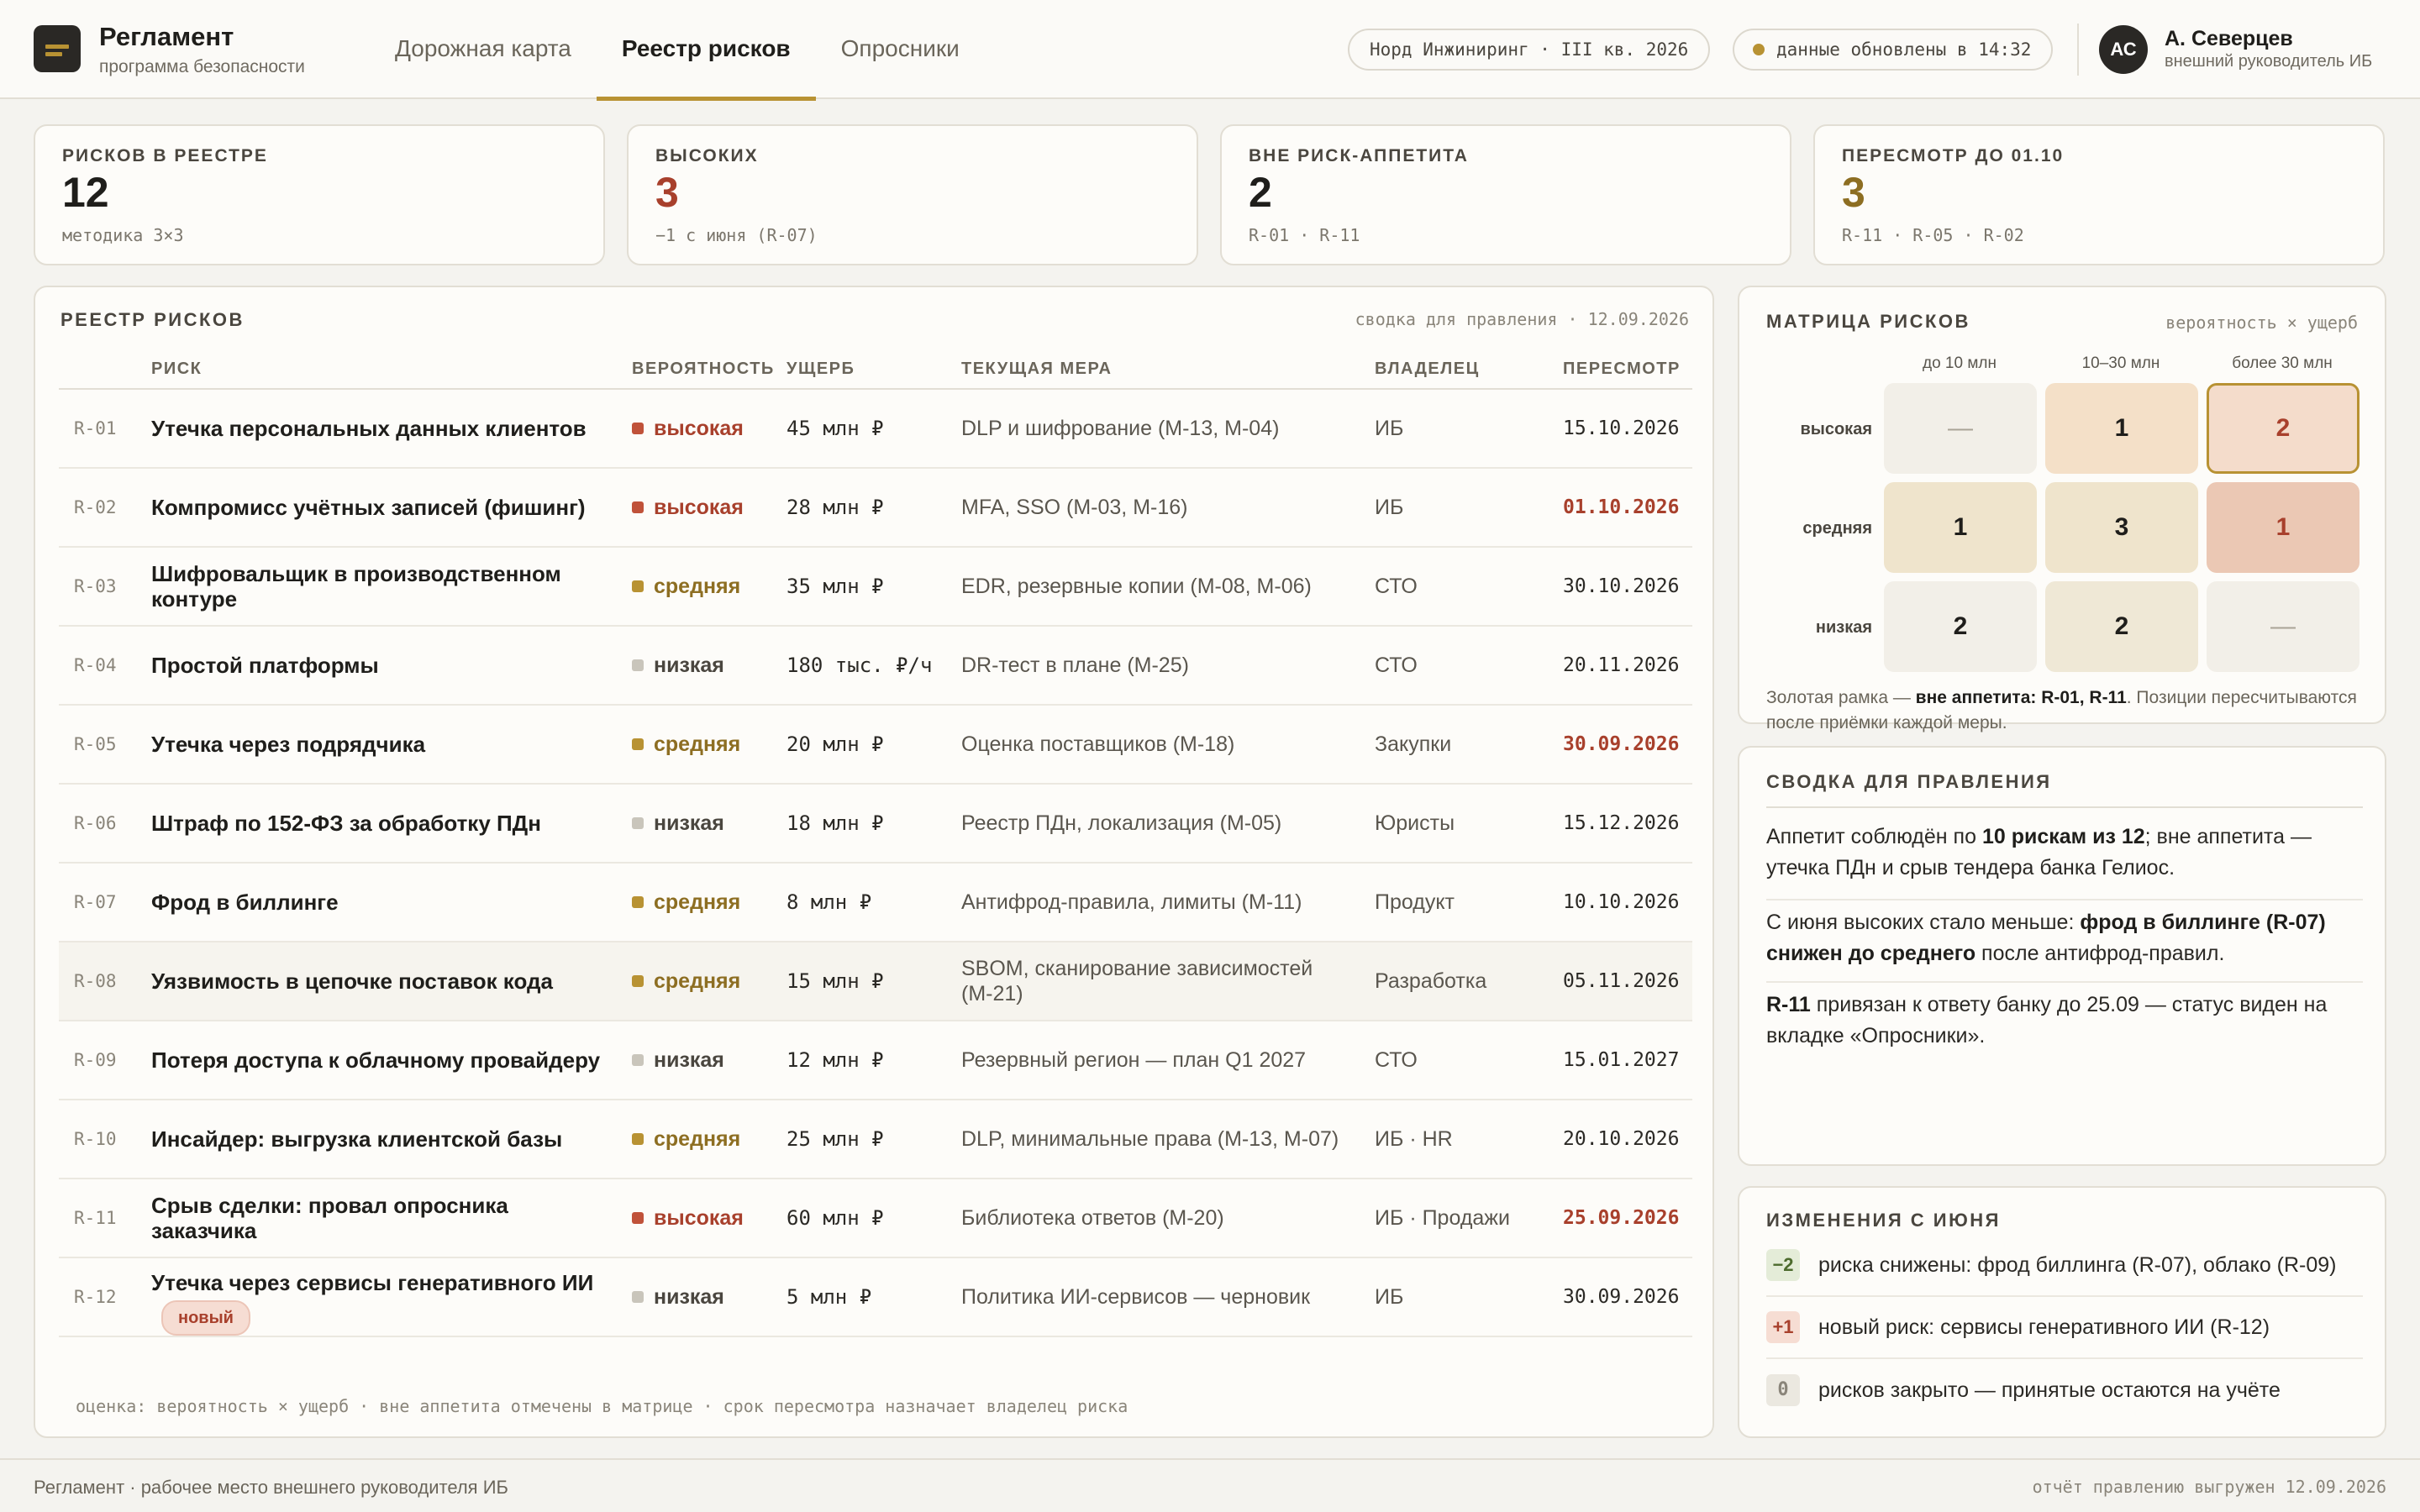 The width and height of the screenshot is (2420, 1512). Describe the element at coordinates (1092, 1218) in the screenshot. I see `current-measure: Библиотека ответов (М-20)` at that location.